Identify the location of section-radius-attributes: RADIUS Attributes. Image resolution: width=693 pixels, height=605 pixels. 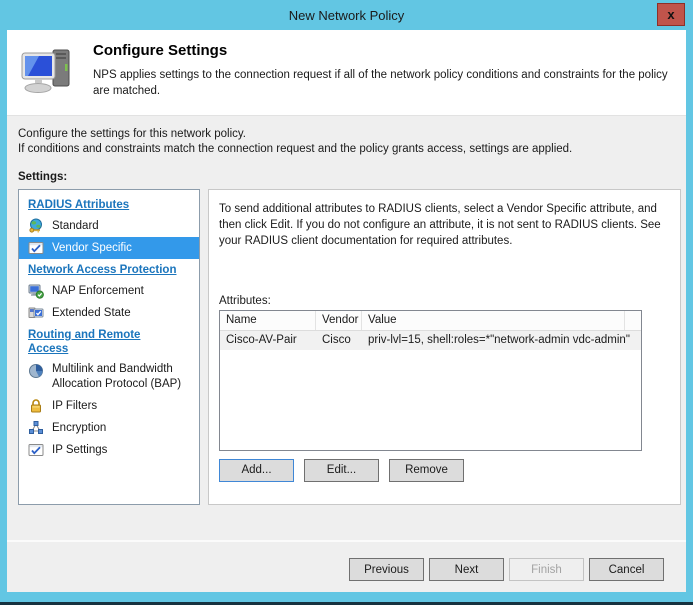
(79, 205).